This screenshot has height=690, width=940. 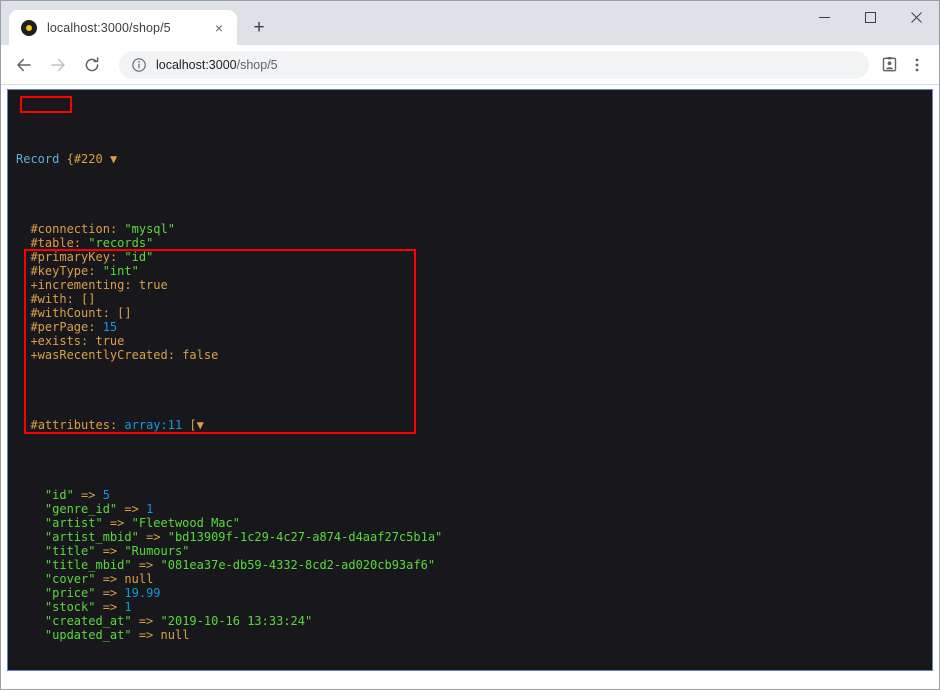 What do you see at coordinates (219, 28) in the screenshot?
I see `close-icon: ×` at bounding box center [219, 28].